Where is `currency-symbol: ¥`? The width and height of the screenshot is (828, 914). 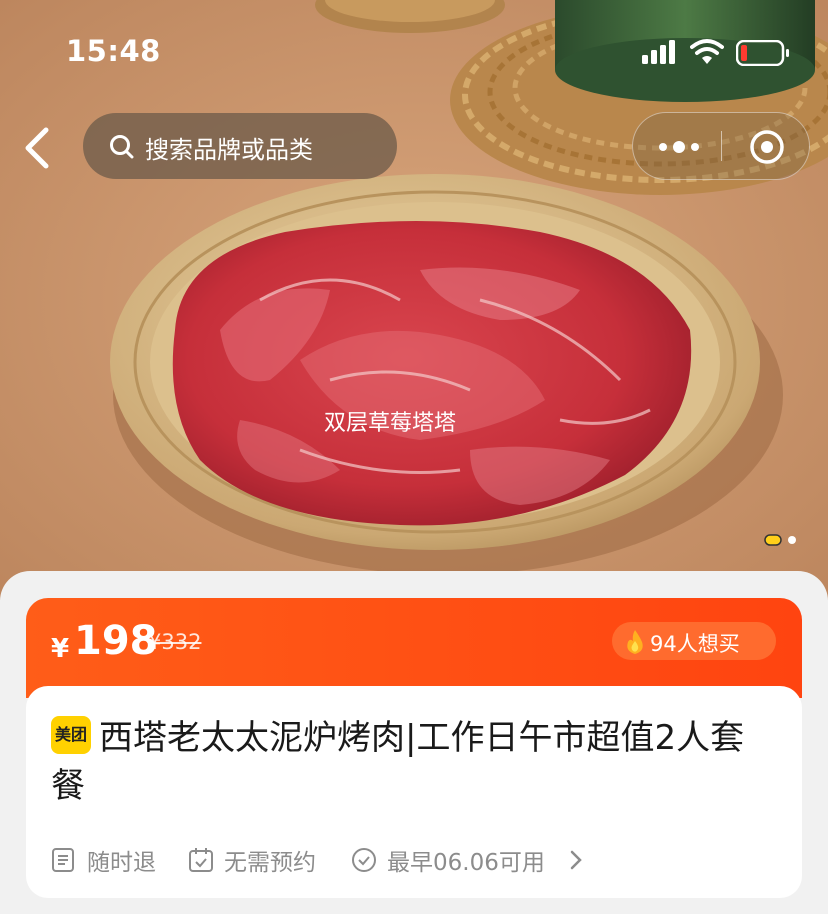
currency-symbol: ¥ is located at coordinates (60, 649).